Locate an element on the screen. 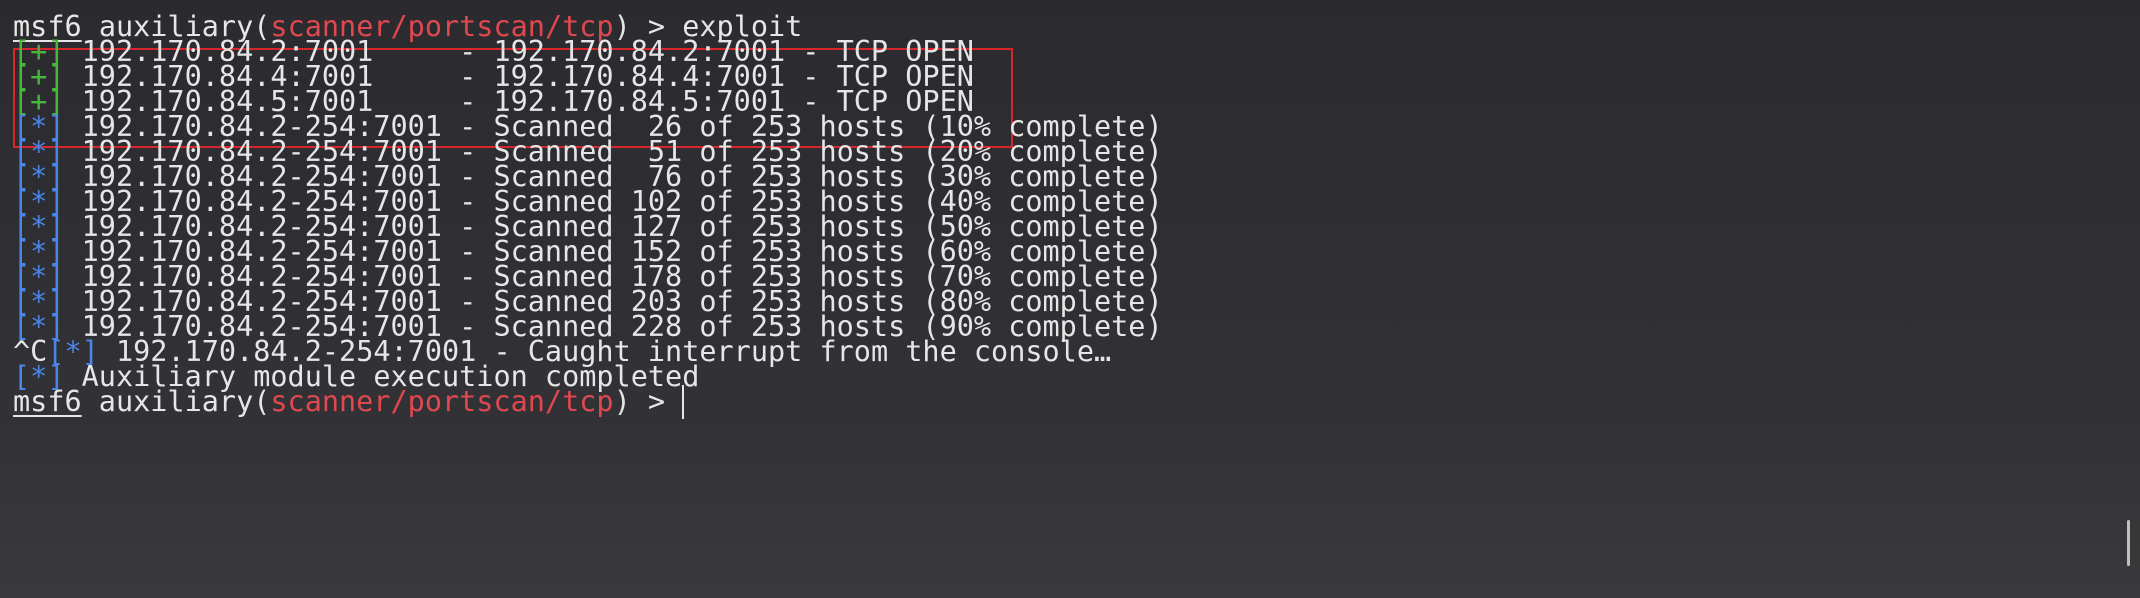  prompt-module-suffix: ) > is located at coordinates (648, 401).